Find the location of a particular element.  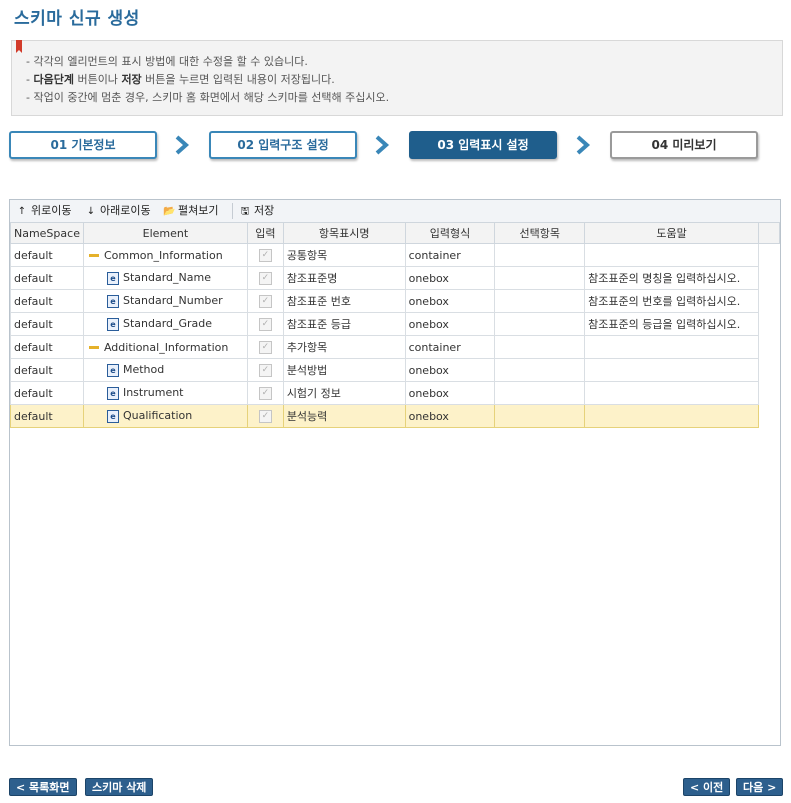

cell-display-name: 참조표준명 is located at coordinates (344, 278).